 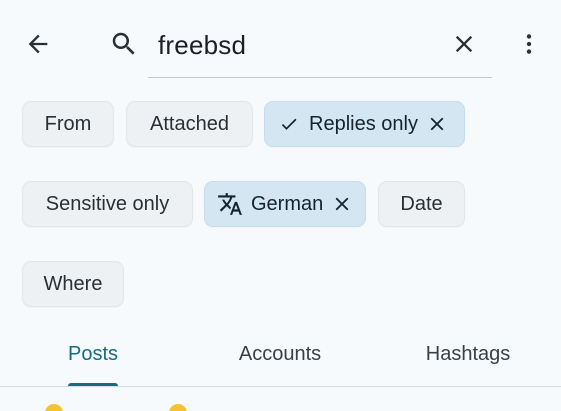 I want to click on tab-hashtags: Hashtags, so click(x=468, y=360).